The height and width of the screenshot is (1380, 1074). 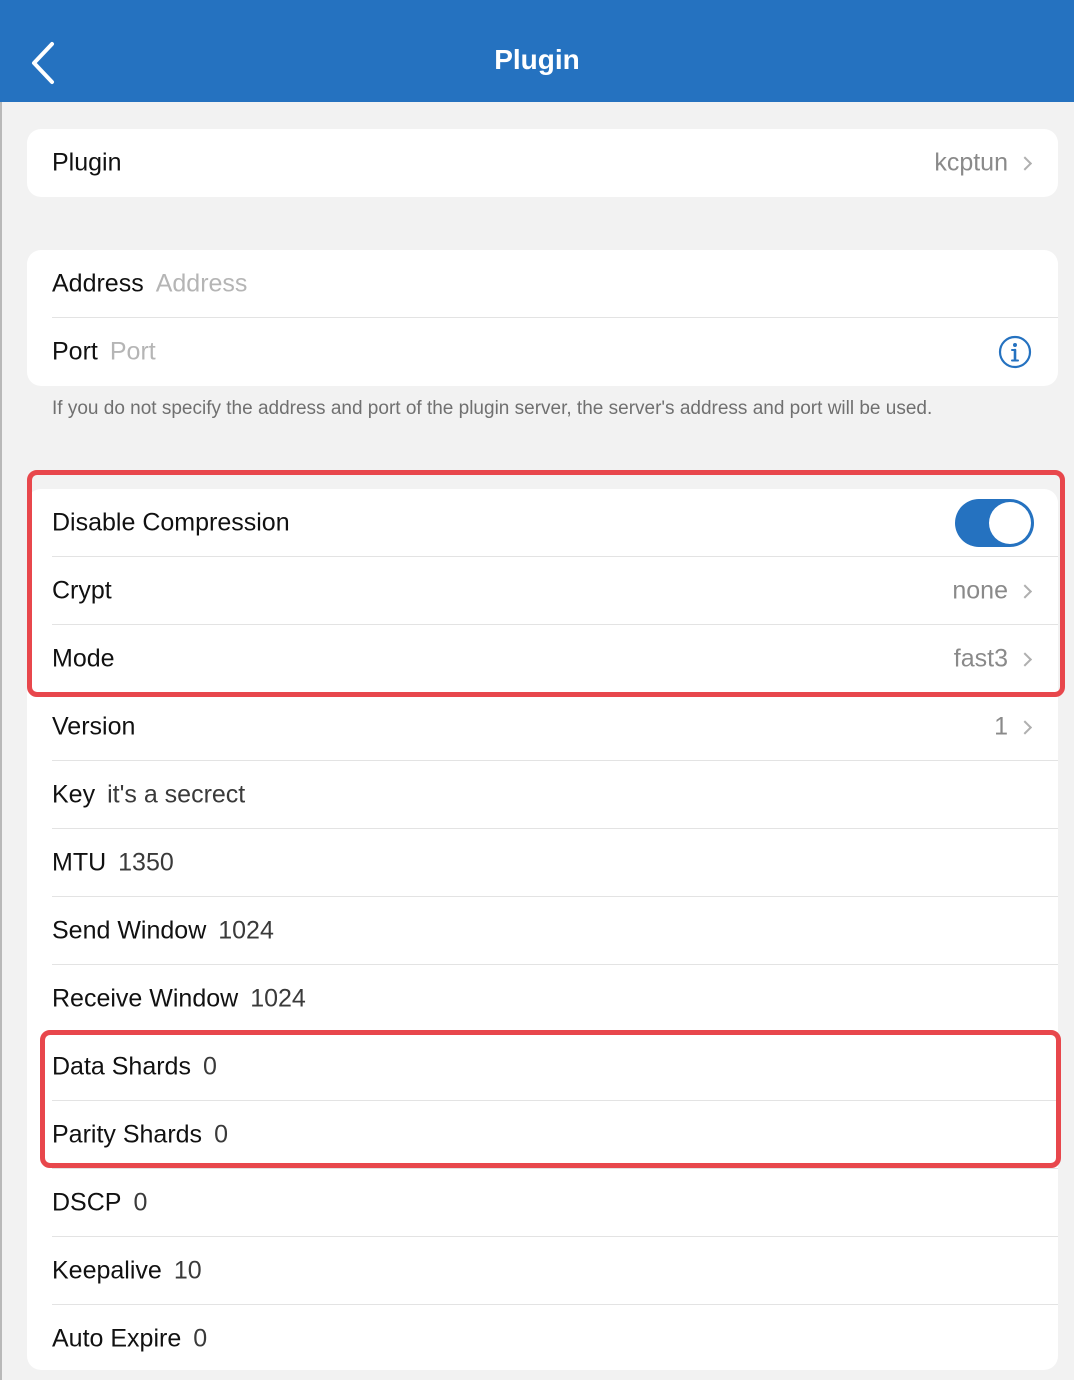 What do you see at coordinates (188, 1271) in the screenshot?
I see `keepalive-input: 10` at bounding box center [188, 1271].